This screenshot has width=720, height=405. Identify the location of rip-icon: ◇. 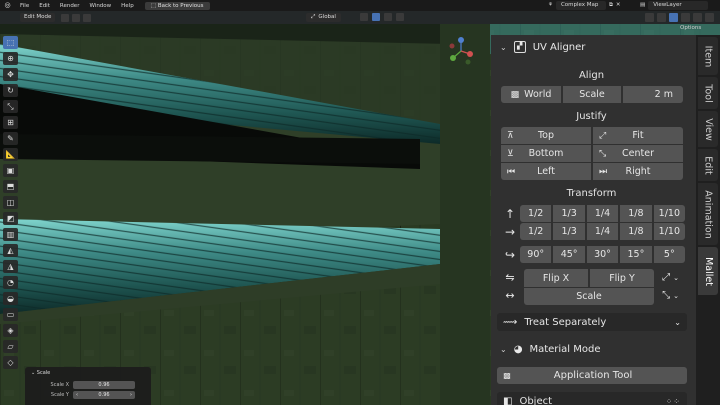
(10, 362).